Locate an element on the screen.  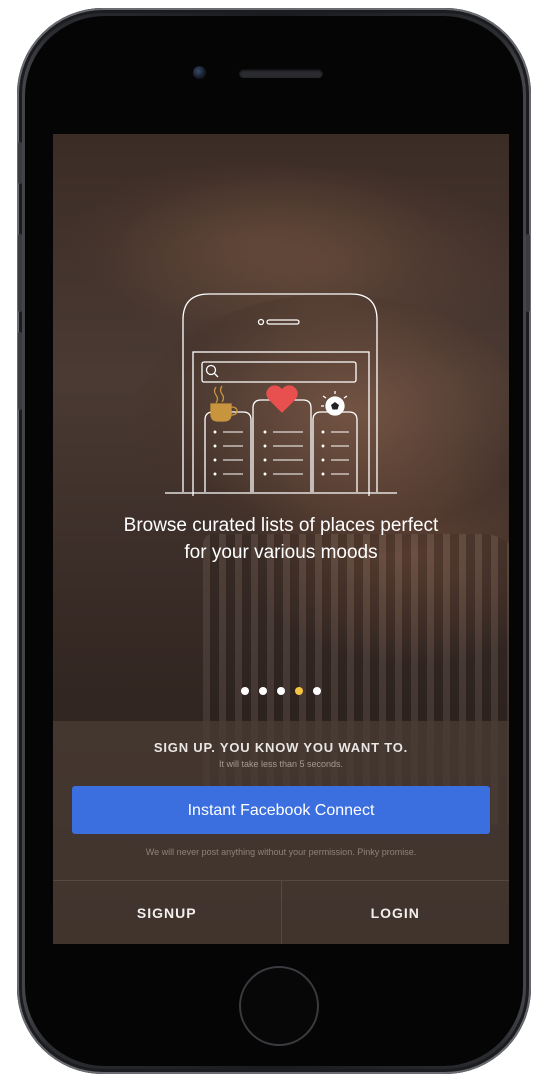
tagline-line-2: for your various moods is located at coordinates (281, 552).